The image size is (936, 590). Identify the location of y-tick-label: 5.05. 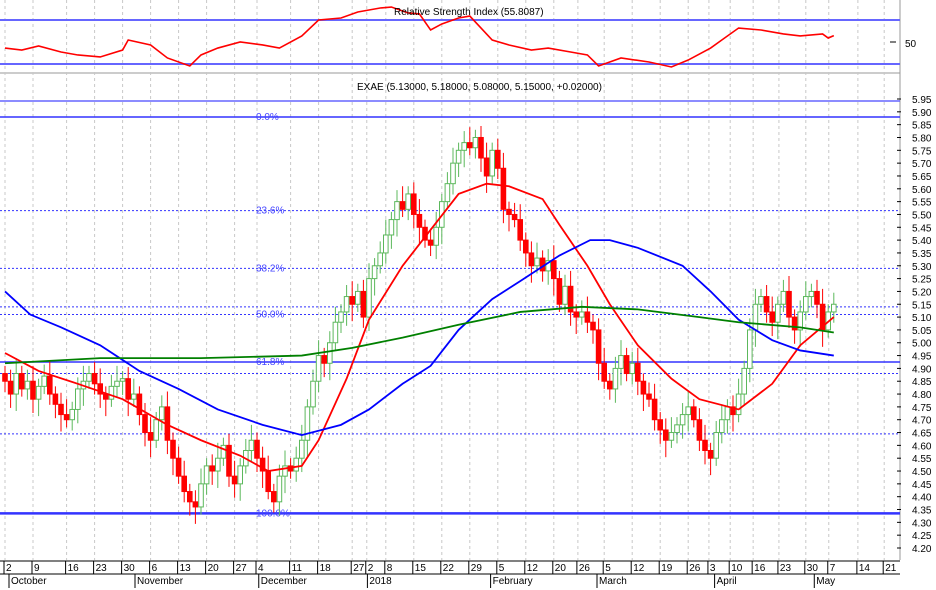
(922, 331).